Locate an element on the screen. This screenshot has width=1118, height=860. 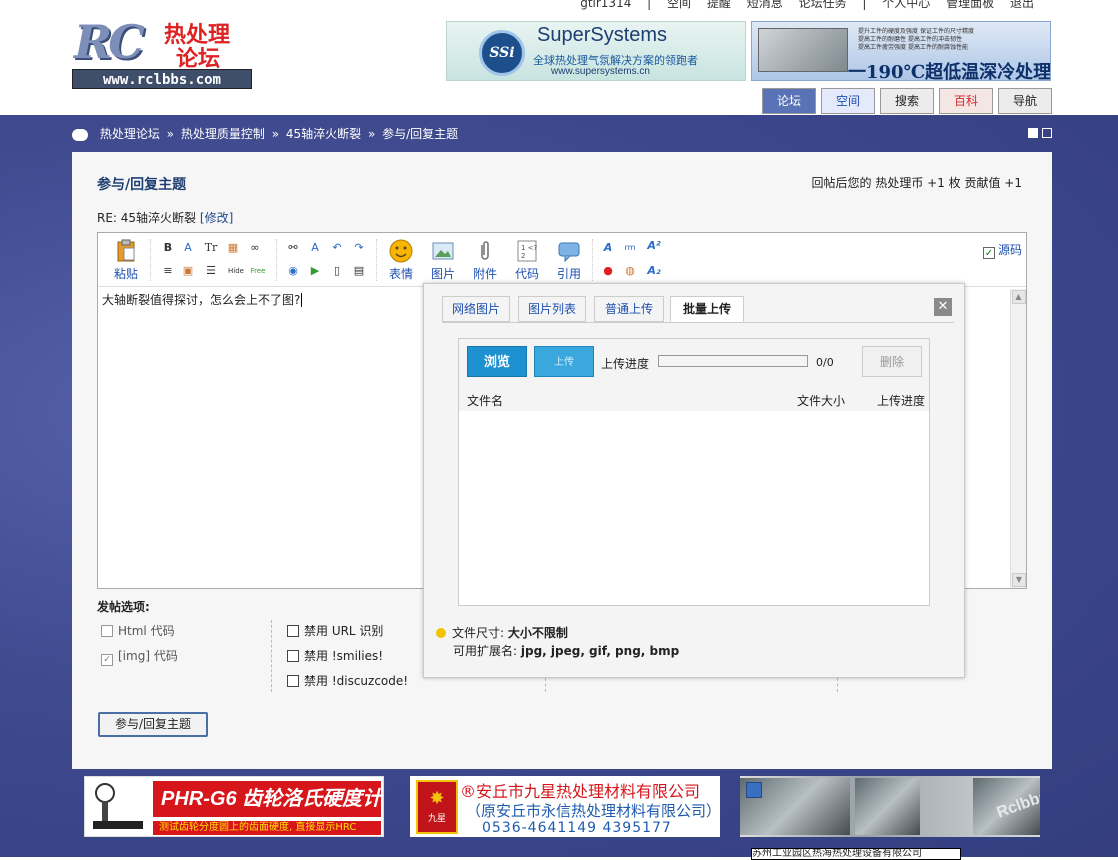
editor-textarea: 大轴断裂值得探讨，怎么会上不了图? is located at coordinates (202, 299).